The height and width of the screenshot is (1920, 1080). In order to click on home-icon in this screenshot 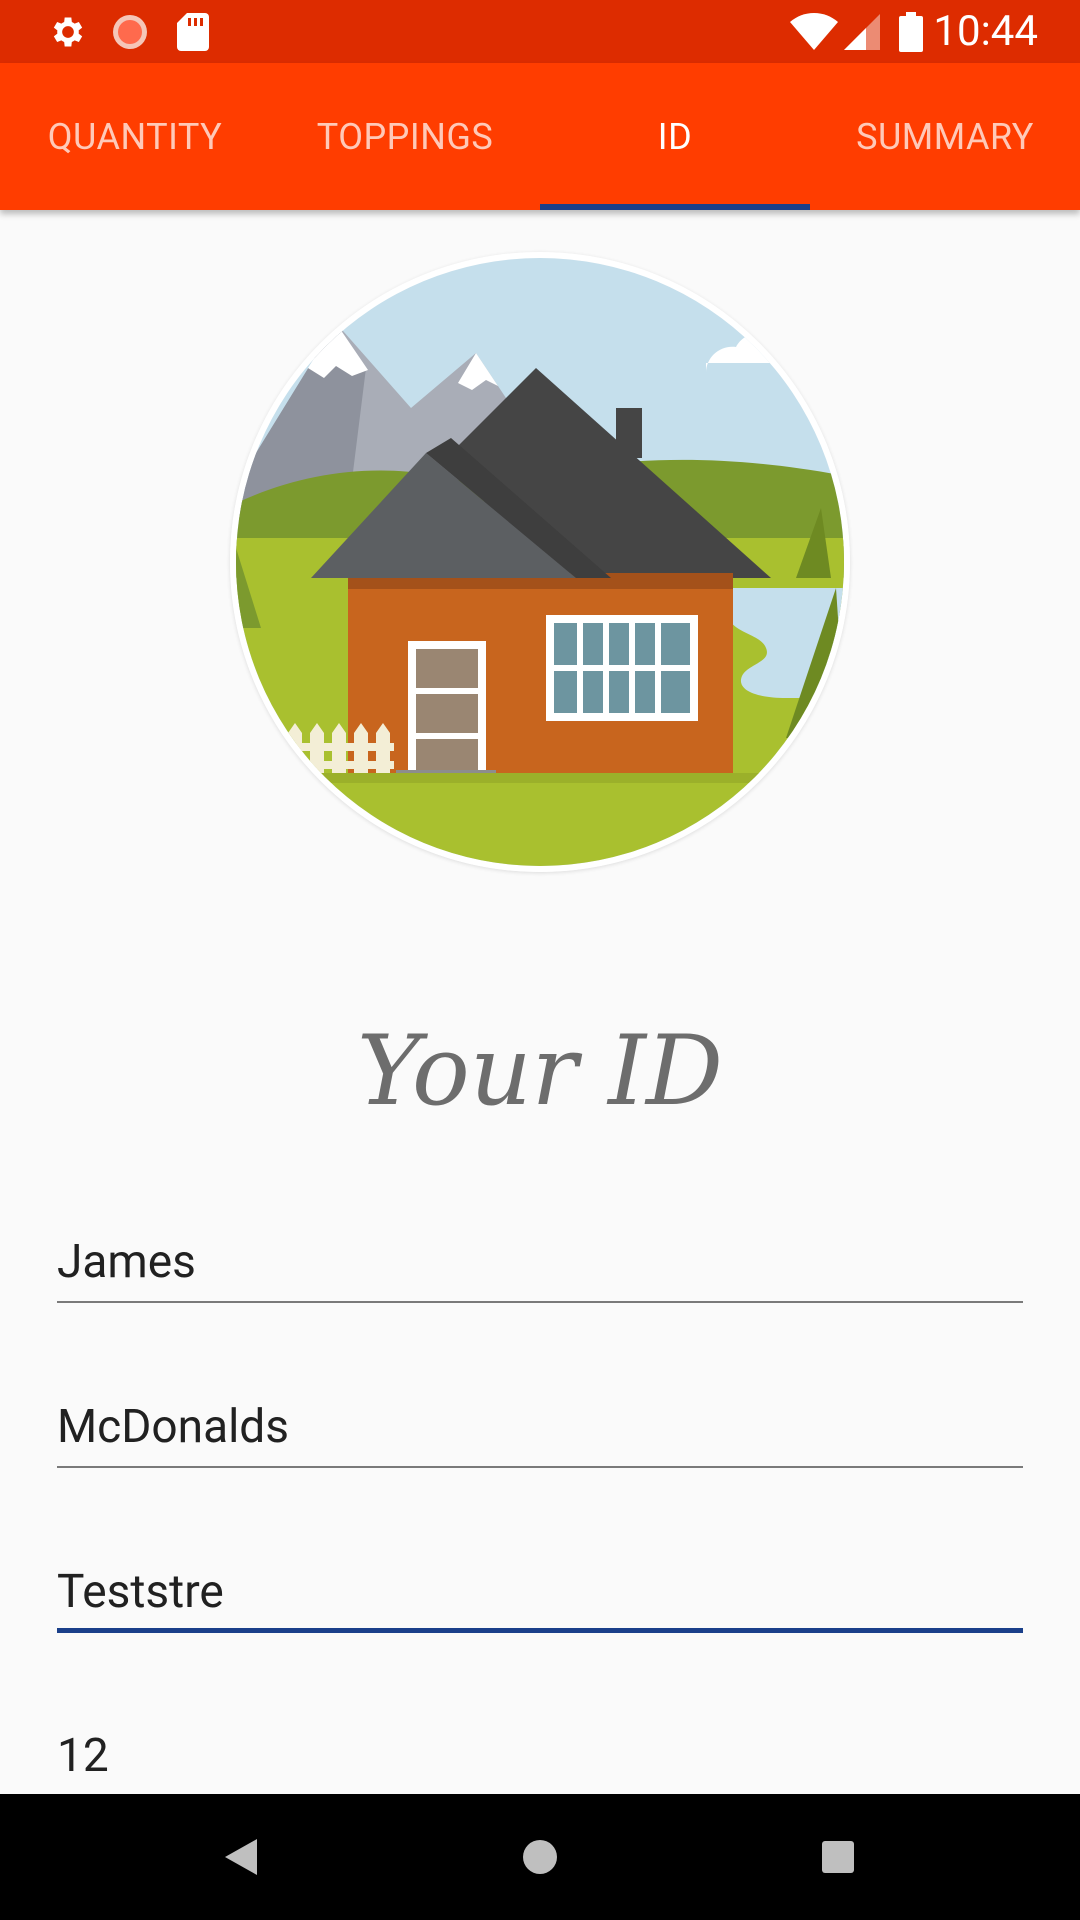, I will do `click(540, 1857)`.